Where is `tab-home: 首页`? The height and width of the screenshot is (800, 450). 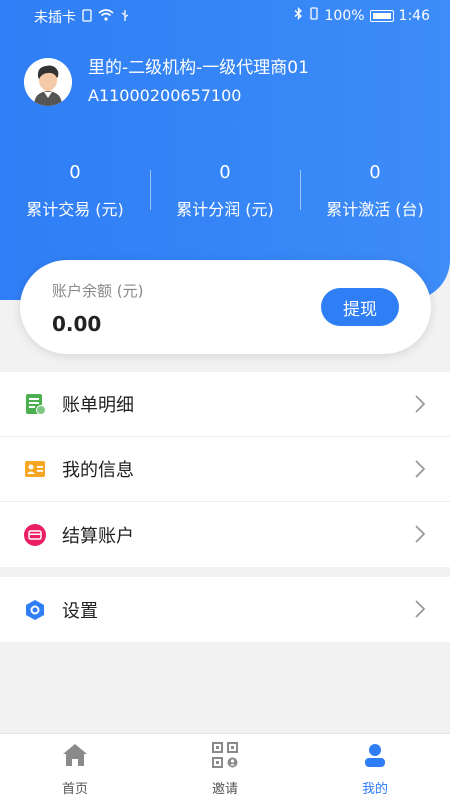 tab-home: 首页 is located at coordinates (75, 767).